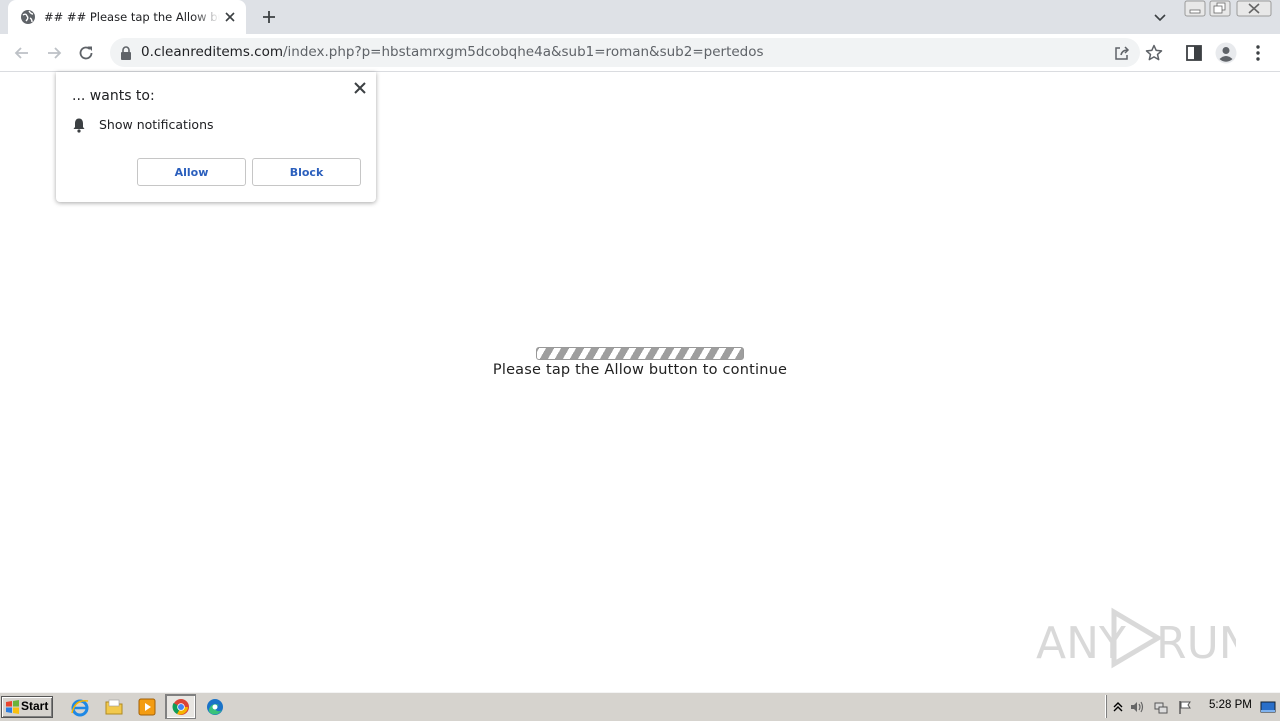 This screenshot has height=721, width=1280. What do you see at coordinates (640, 706) in the screenshot?
I see `taskbar: Start 5:28 PM` at bounding box center [640, 706].